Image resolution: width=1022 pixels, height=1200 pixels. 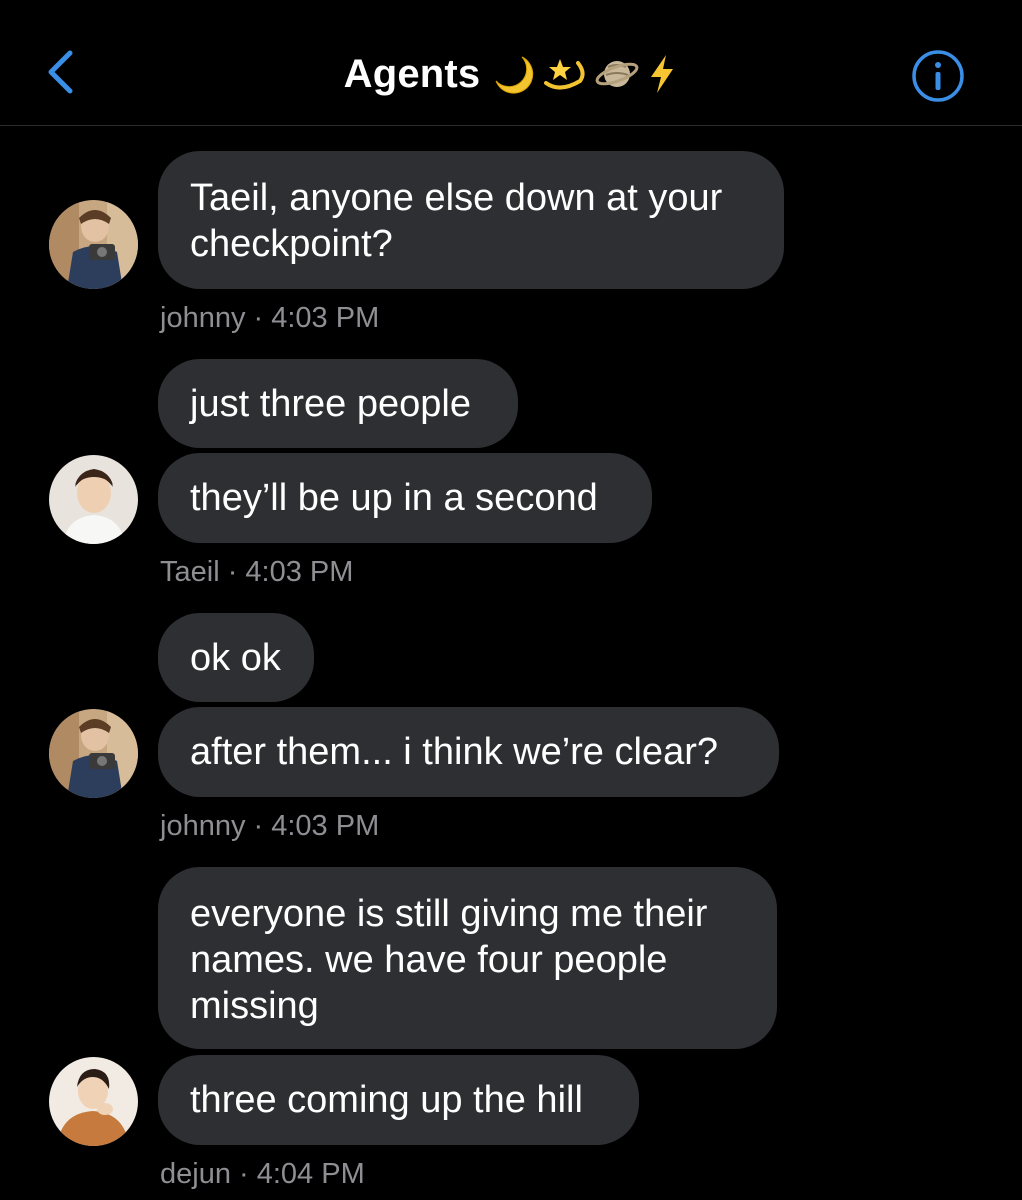 I want to click on message-bubble: three coming up the hill, so click(x=398, y=1100).